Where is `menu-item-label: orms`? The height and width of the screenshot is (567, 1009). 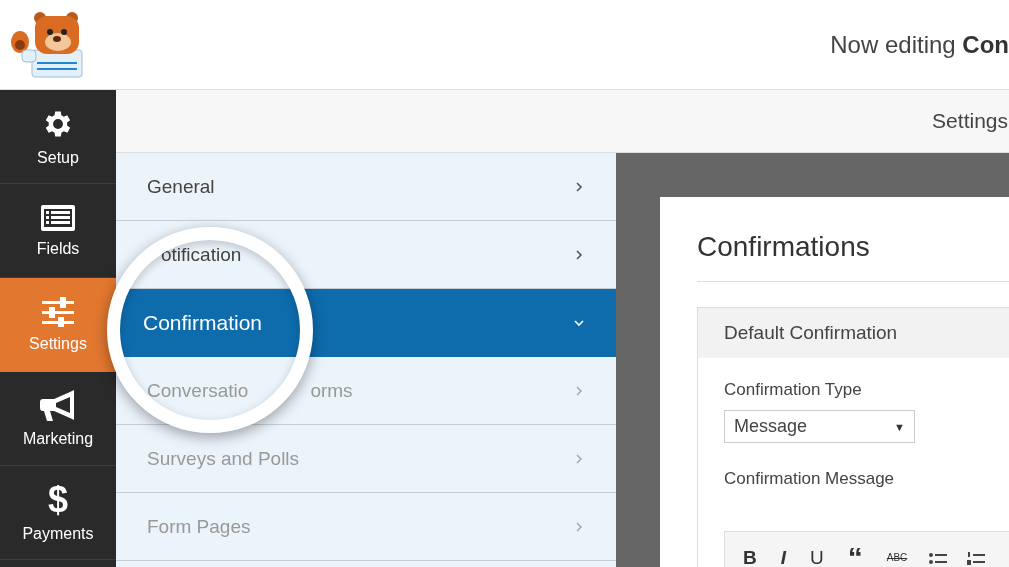
menu-item-label: orms is located at coordinates (331, 390).